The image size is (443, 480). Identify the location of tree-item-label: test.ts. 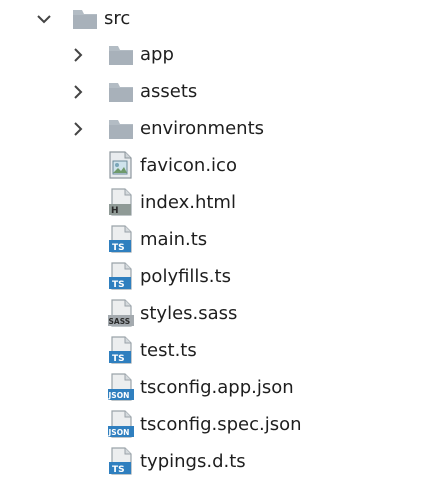
(168, 350).